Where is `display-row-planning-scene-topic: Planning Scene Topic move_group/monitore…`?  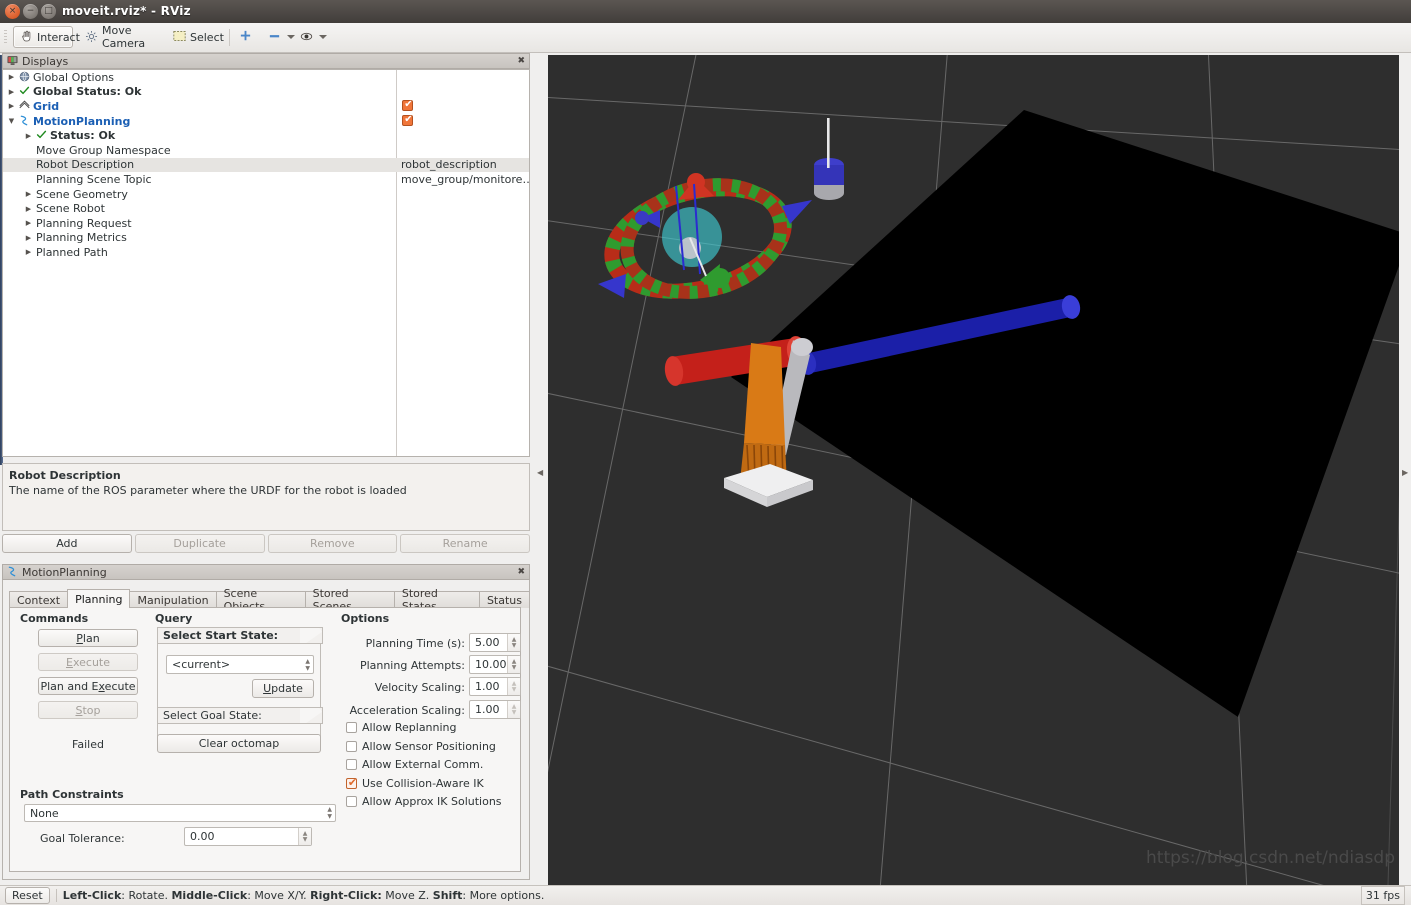 display-row-planning-scene-topic: Planning Scene Topic move_group/monitore… is located at coordinates (266, 179).